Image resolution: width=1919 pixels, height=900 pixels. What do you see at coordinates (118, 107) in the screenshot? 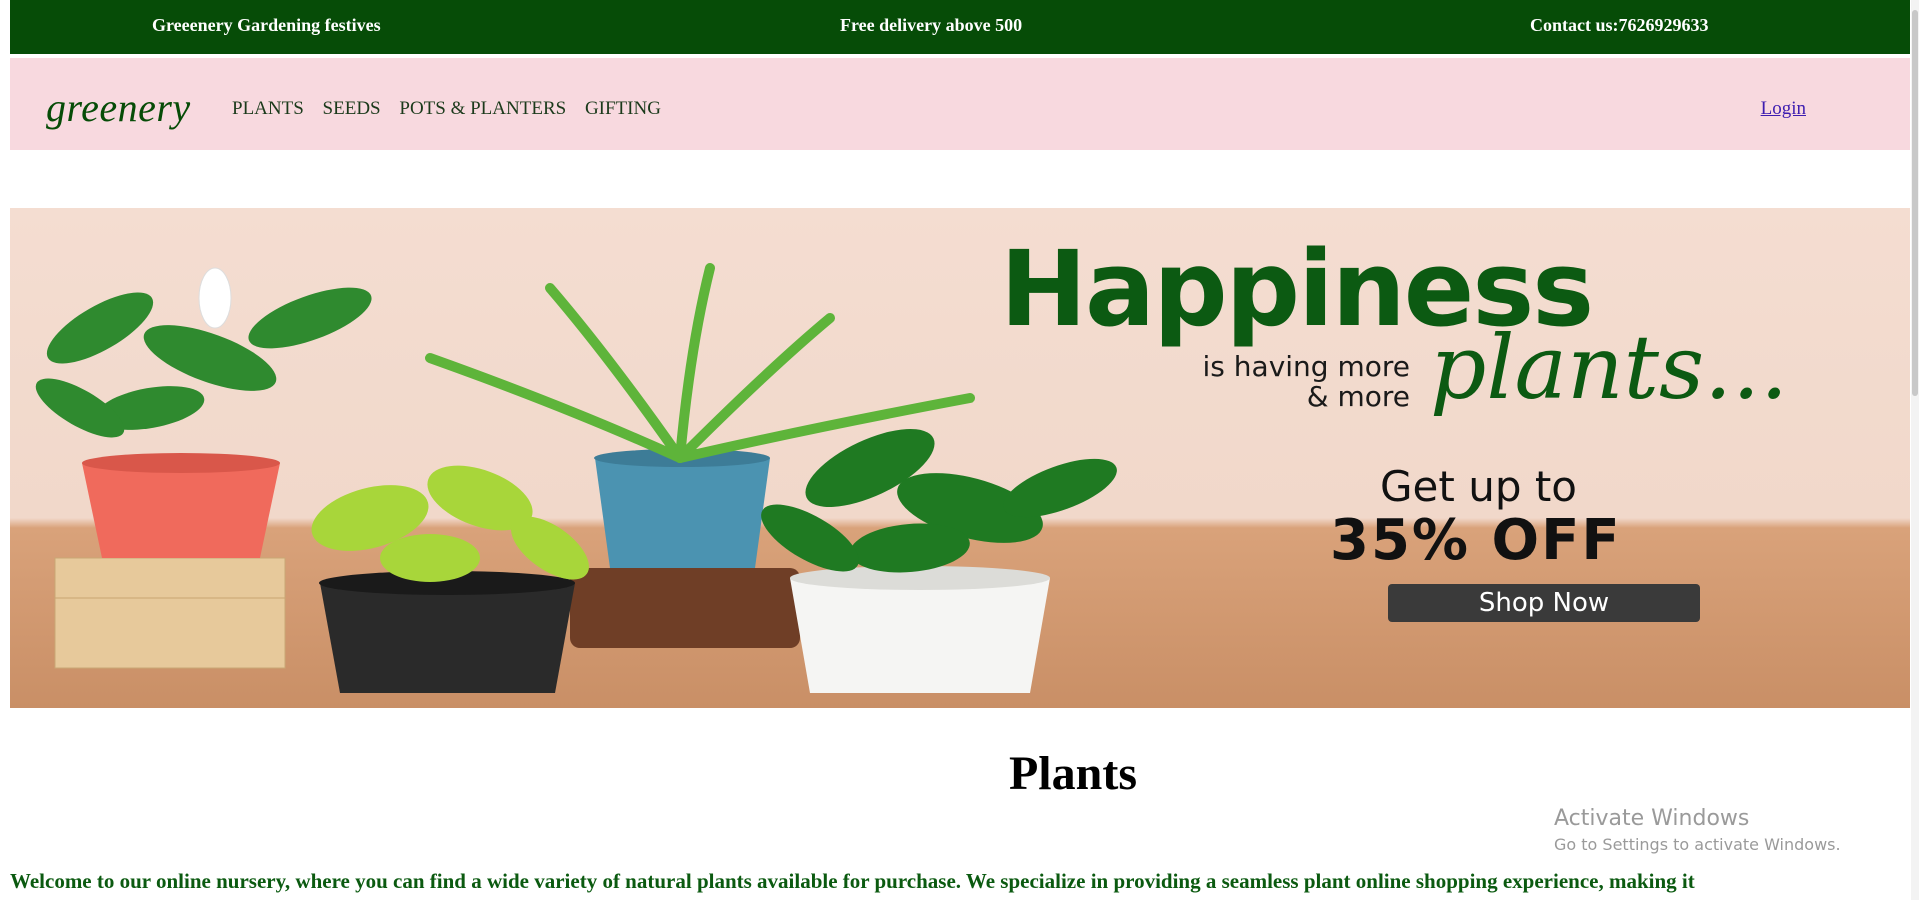
I see `site-logo: greenery` at bounding box center [118, 107].